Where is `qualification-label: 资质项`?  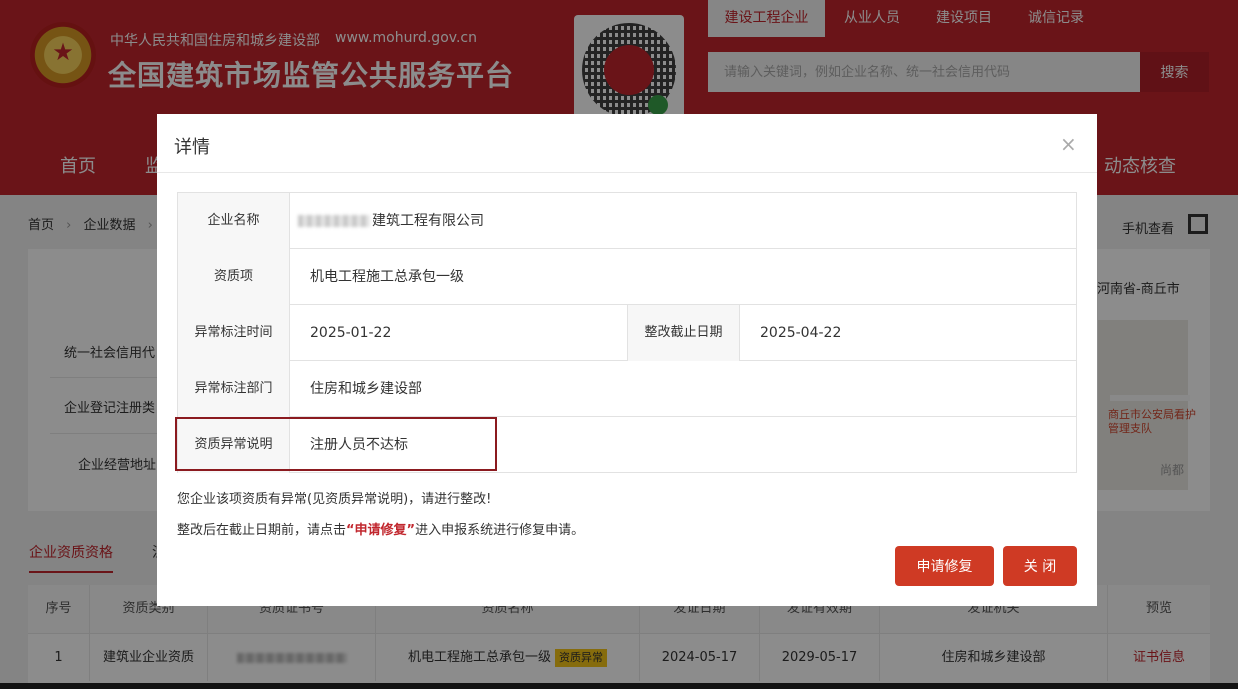 qualification-label: 资质项 is located at coordinates (234, 277).